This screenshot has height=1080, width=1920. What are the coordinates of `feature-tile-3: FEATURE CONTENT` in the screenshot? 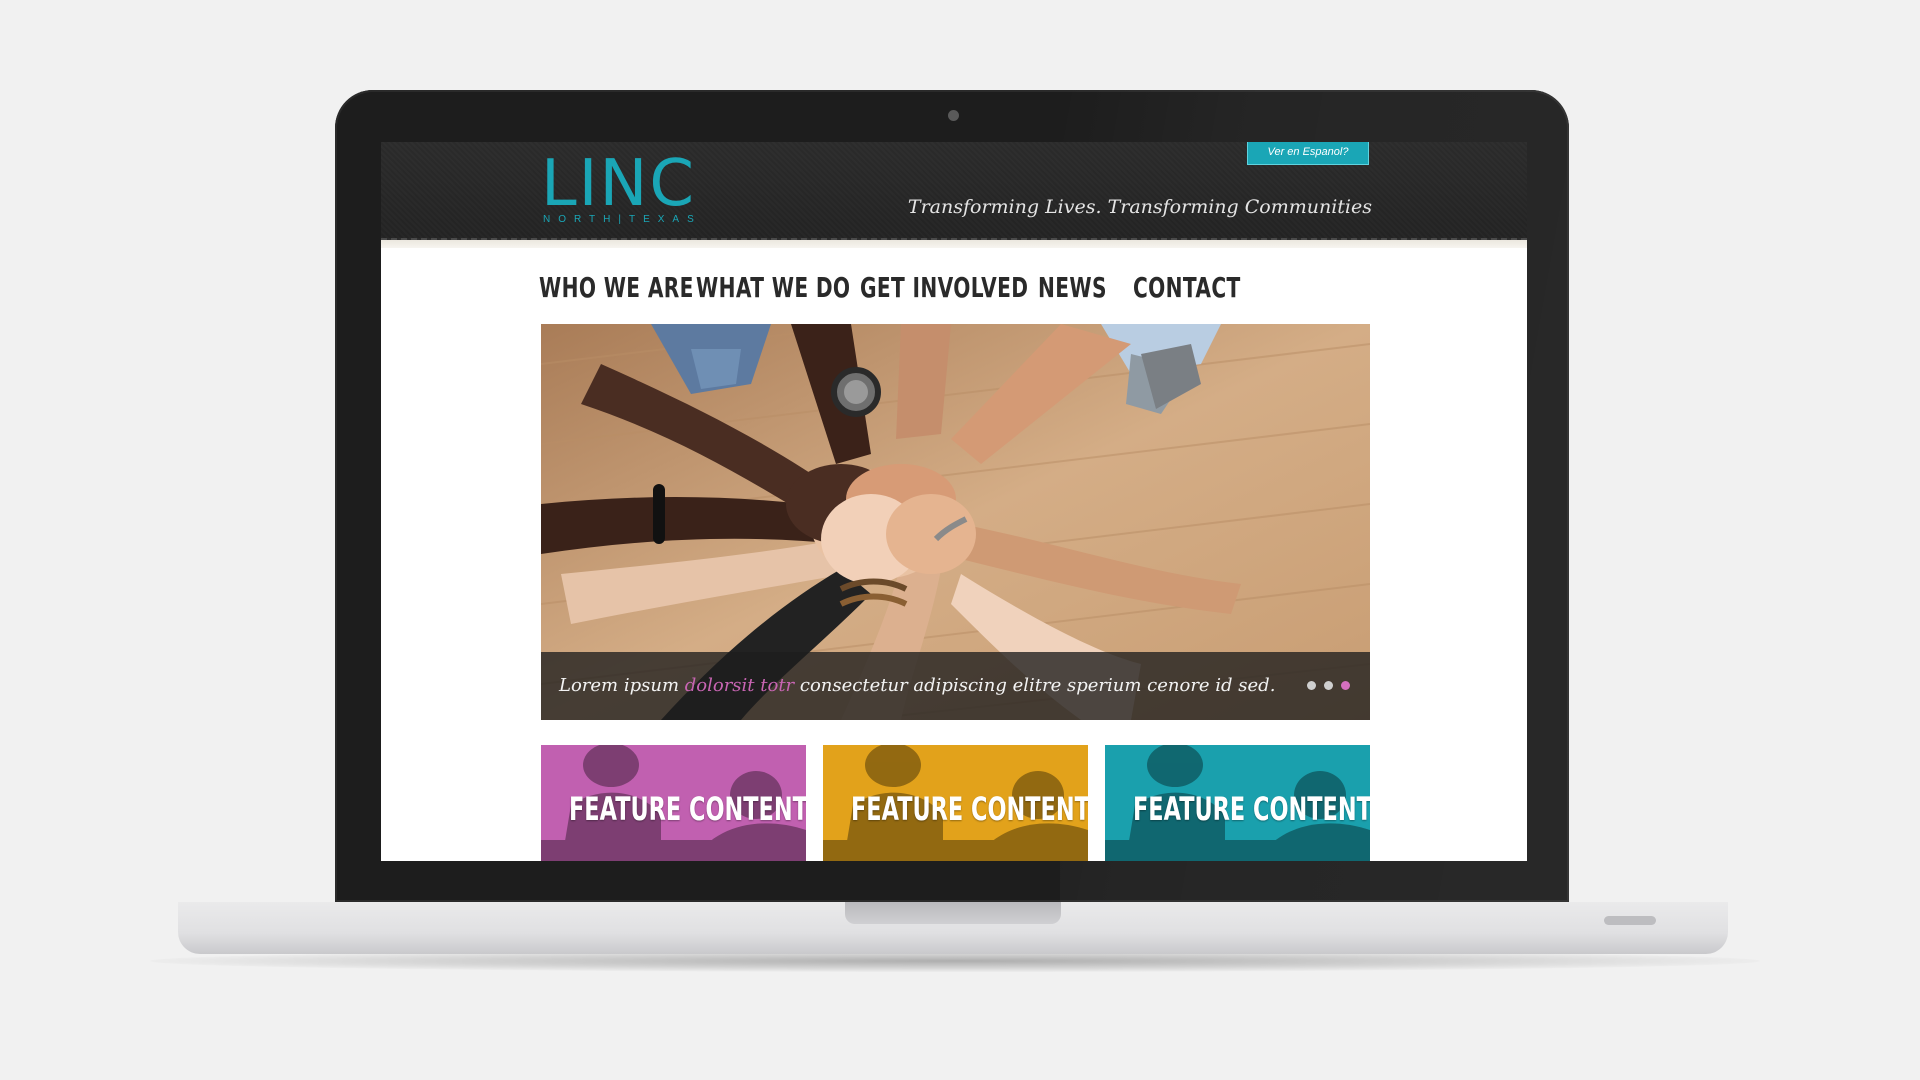 It's located at (1237, 803).